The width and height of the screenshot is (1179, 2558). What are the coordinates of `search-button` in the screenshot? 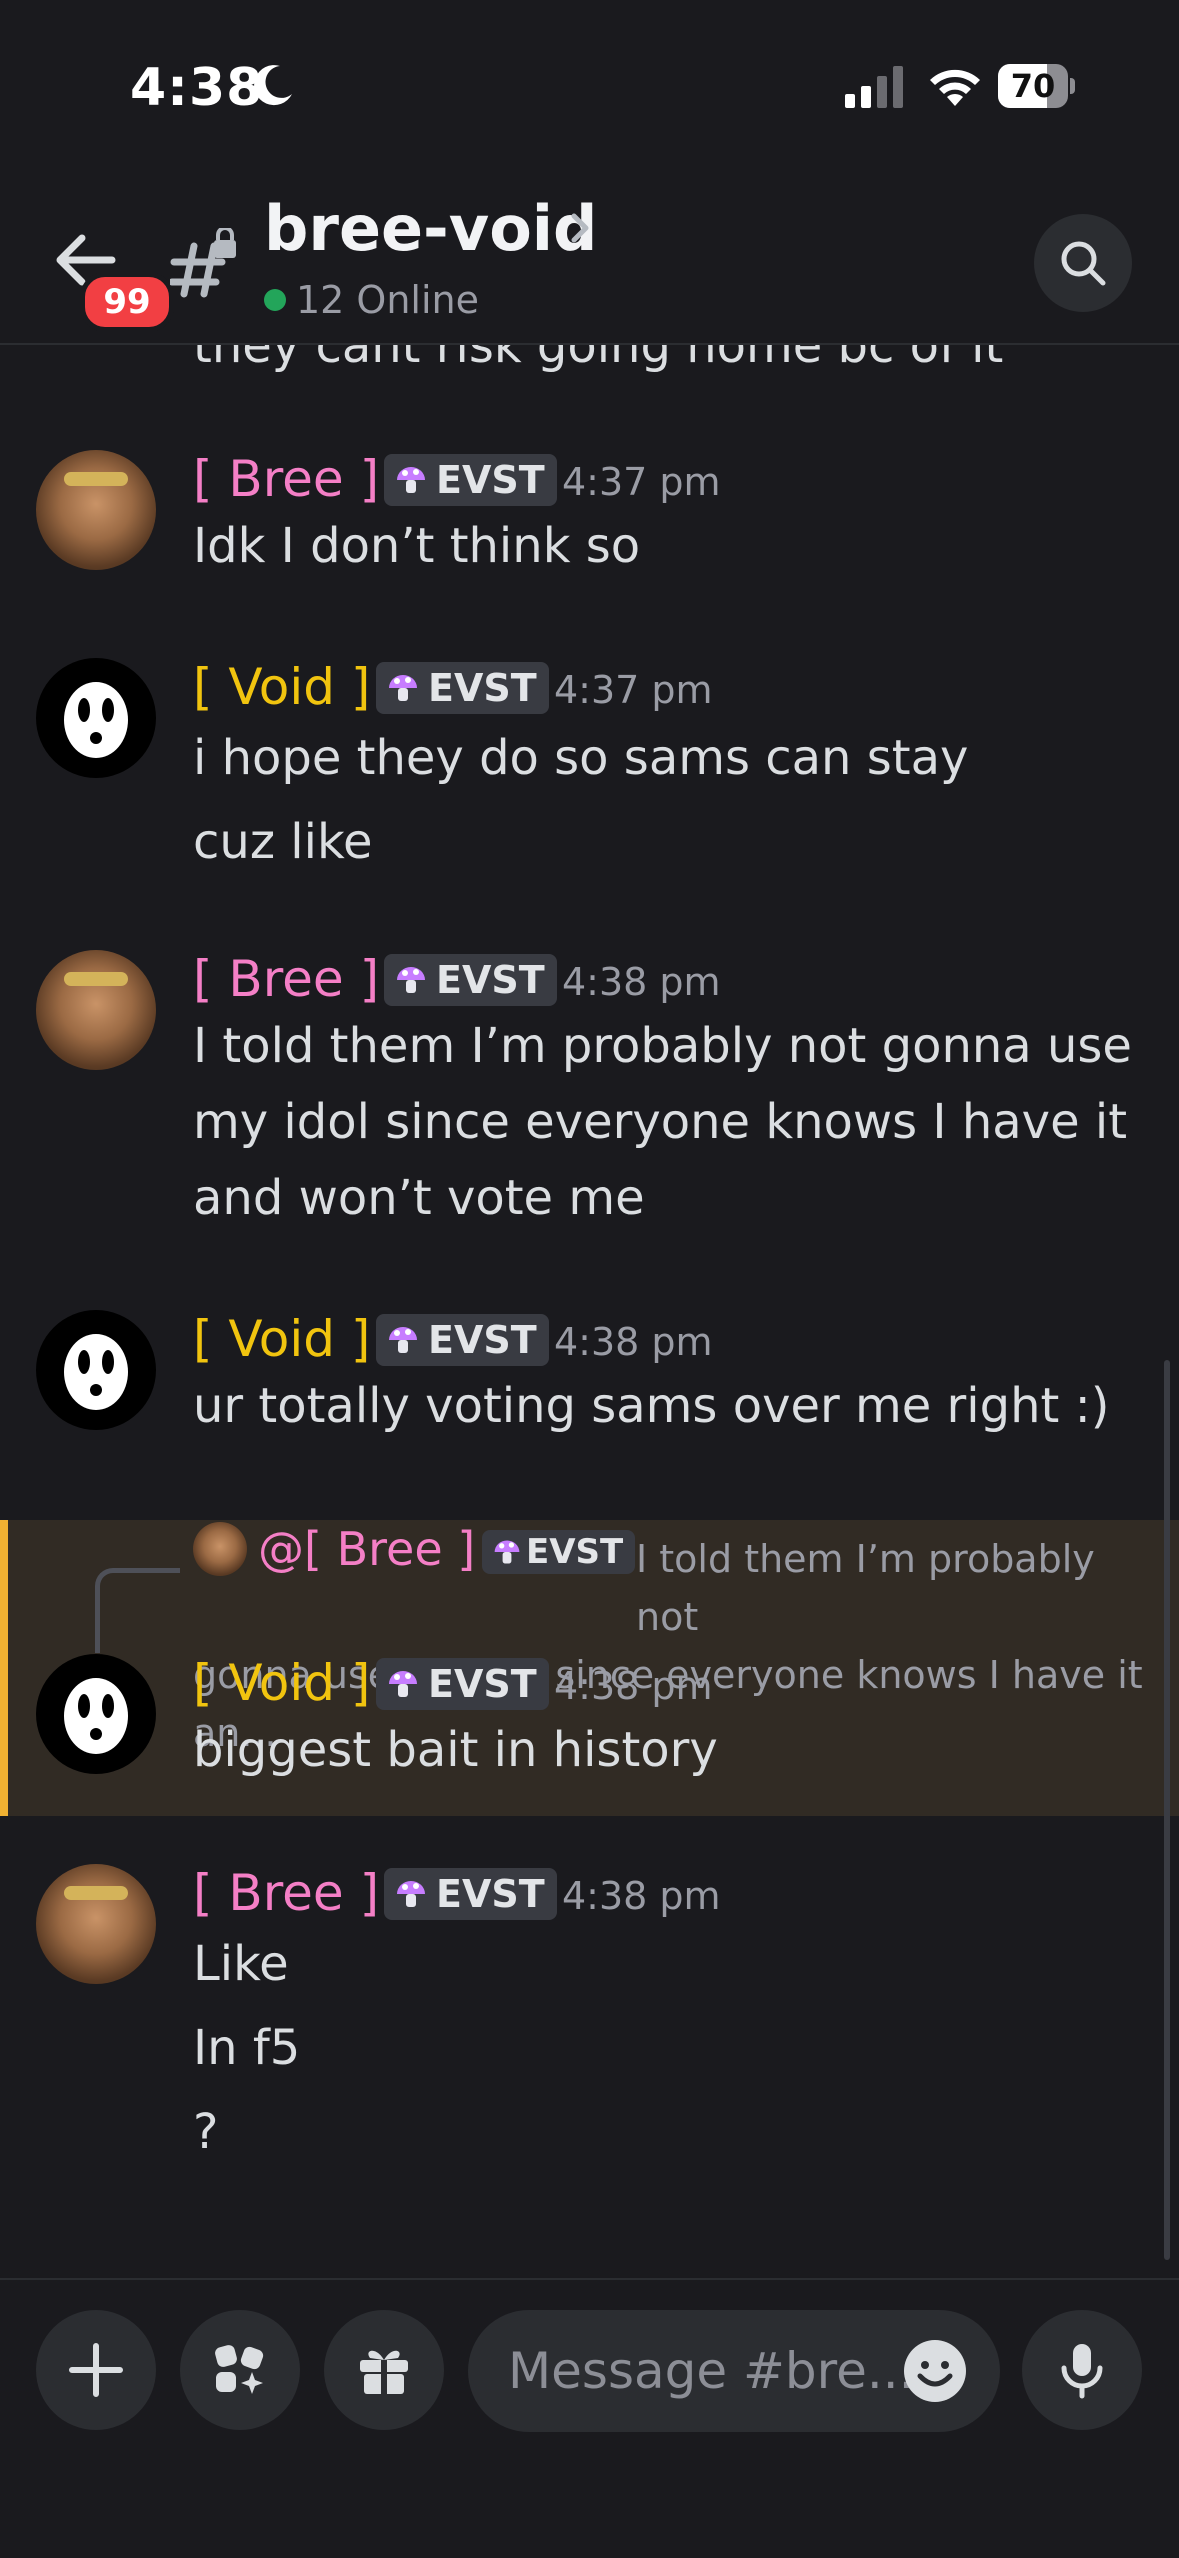 It's located at (1083, 263).